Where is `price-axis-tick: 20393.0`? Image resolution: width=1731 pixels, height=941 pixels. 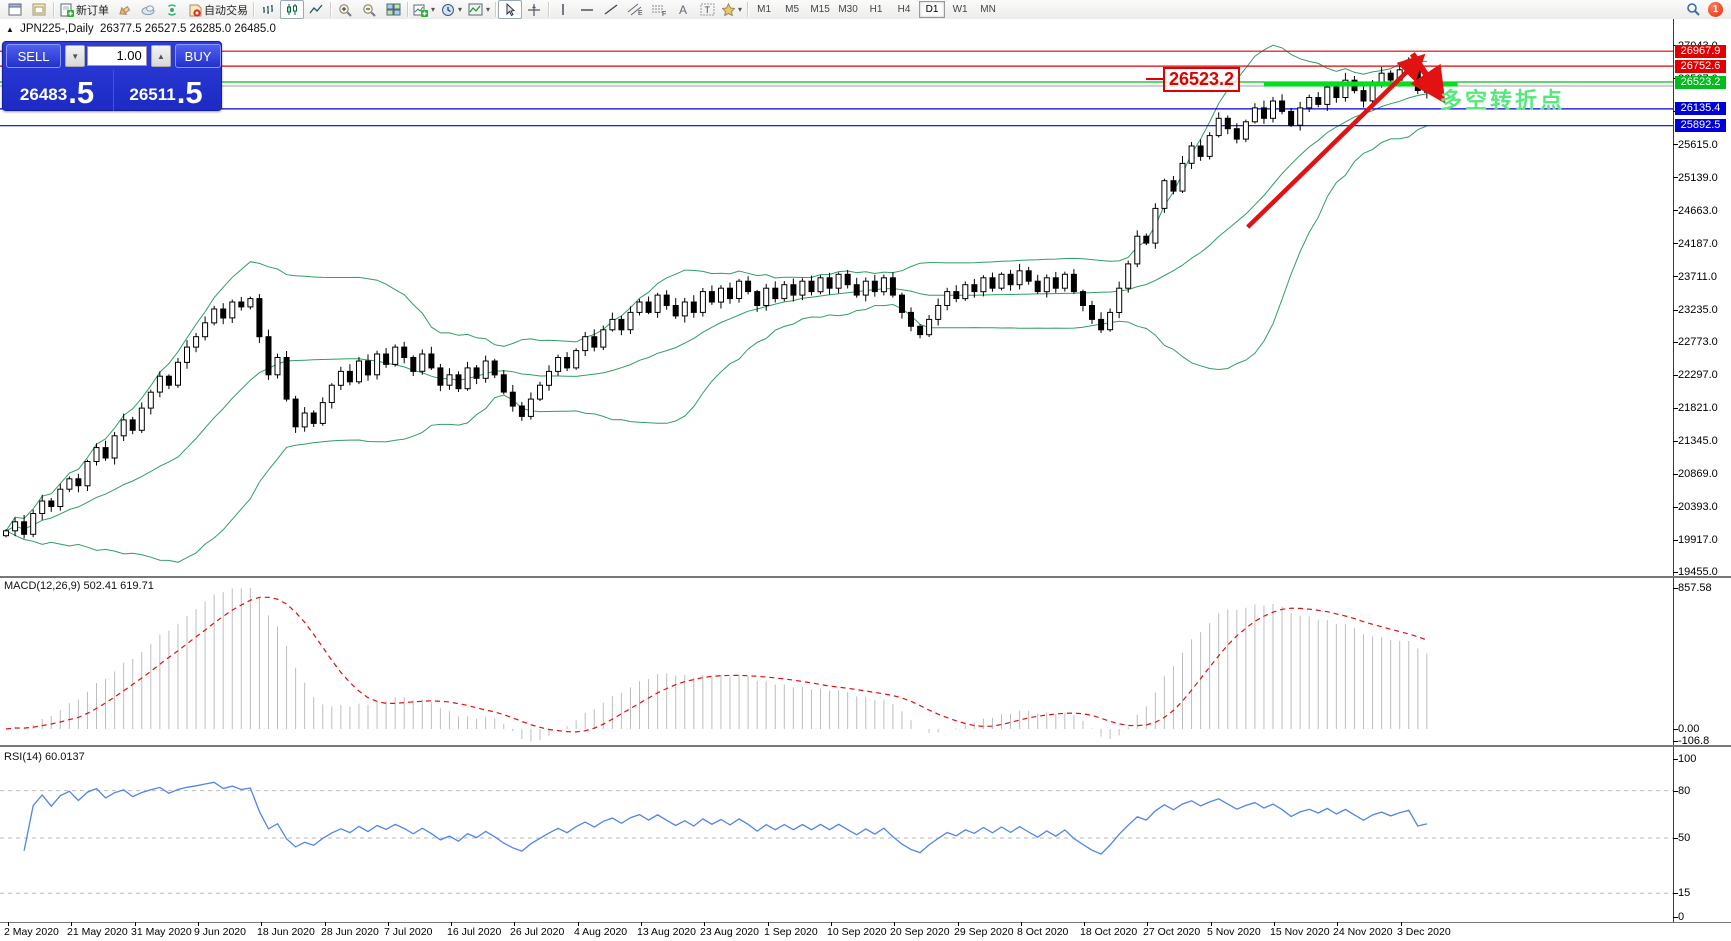 price-axis-tick: 20393.0 is located at coordinates (1698, 507).